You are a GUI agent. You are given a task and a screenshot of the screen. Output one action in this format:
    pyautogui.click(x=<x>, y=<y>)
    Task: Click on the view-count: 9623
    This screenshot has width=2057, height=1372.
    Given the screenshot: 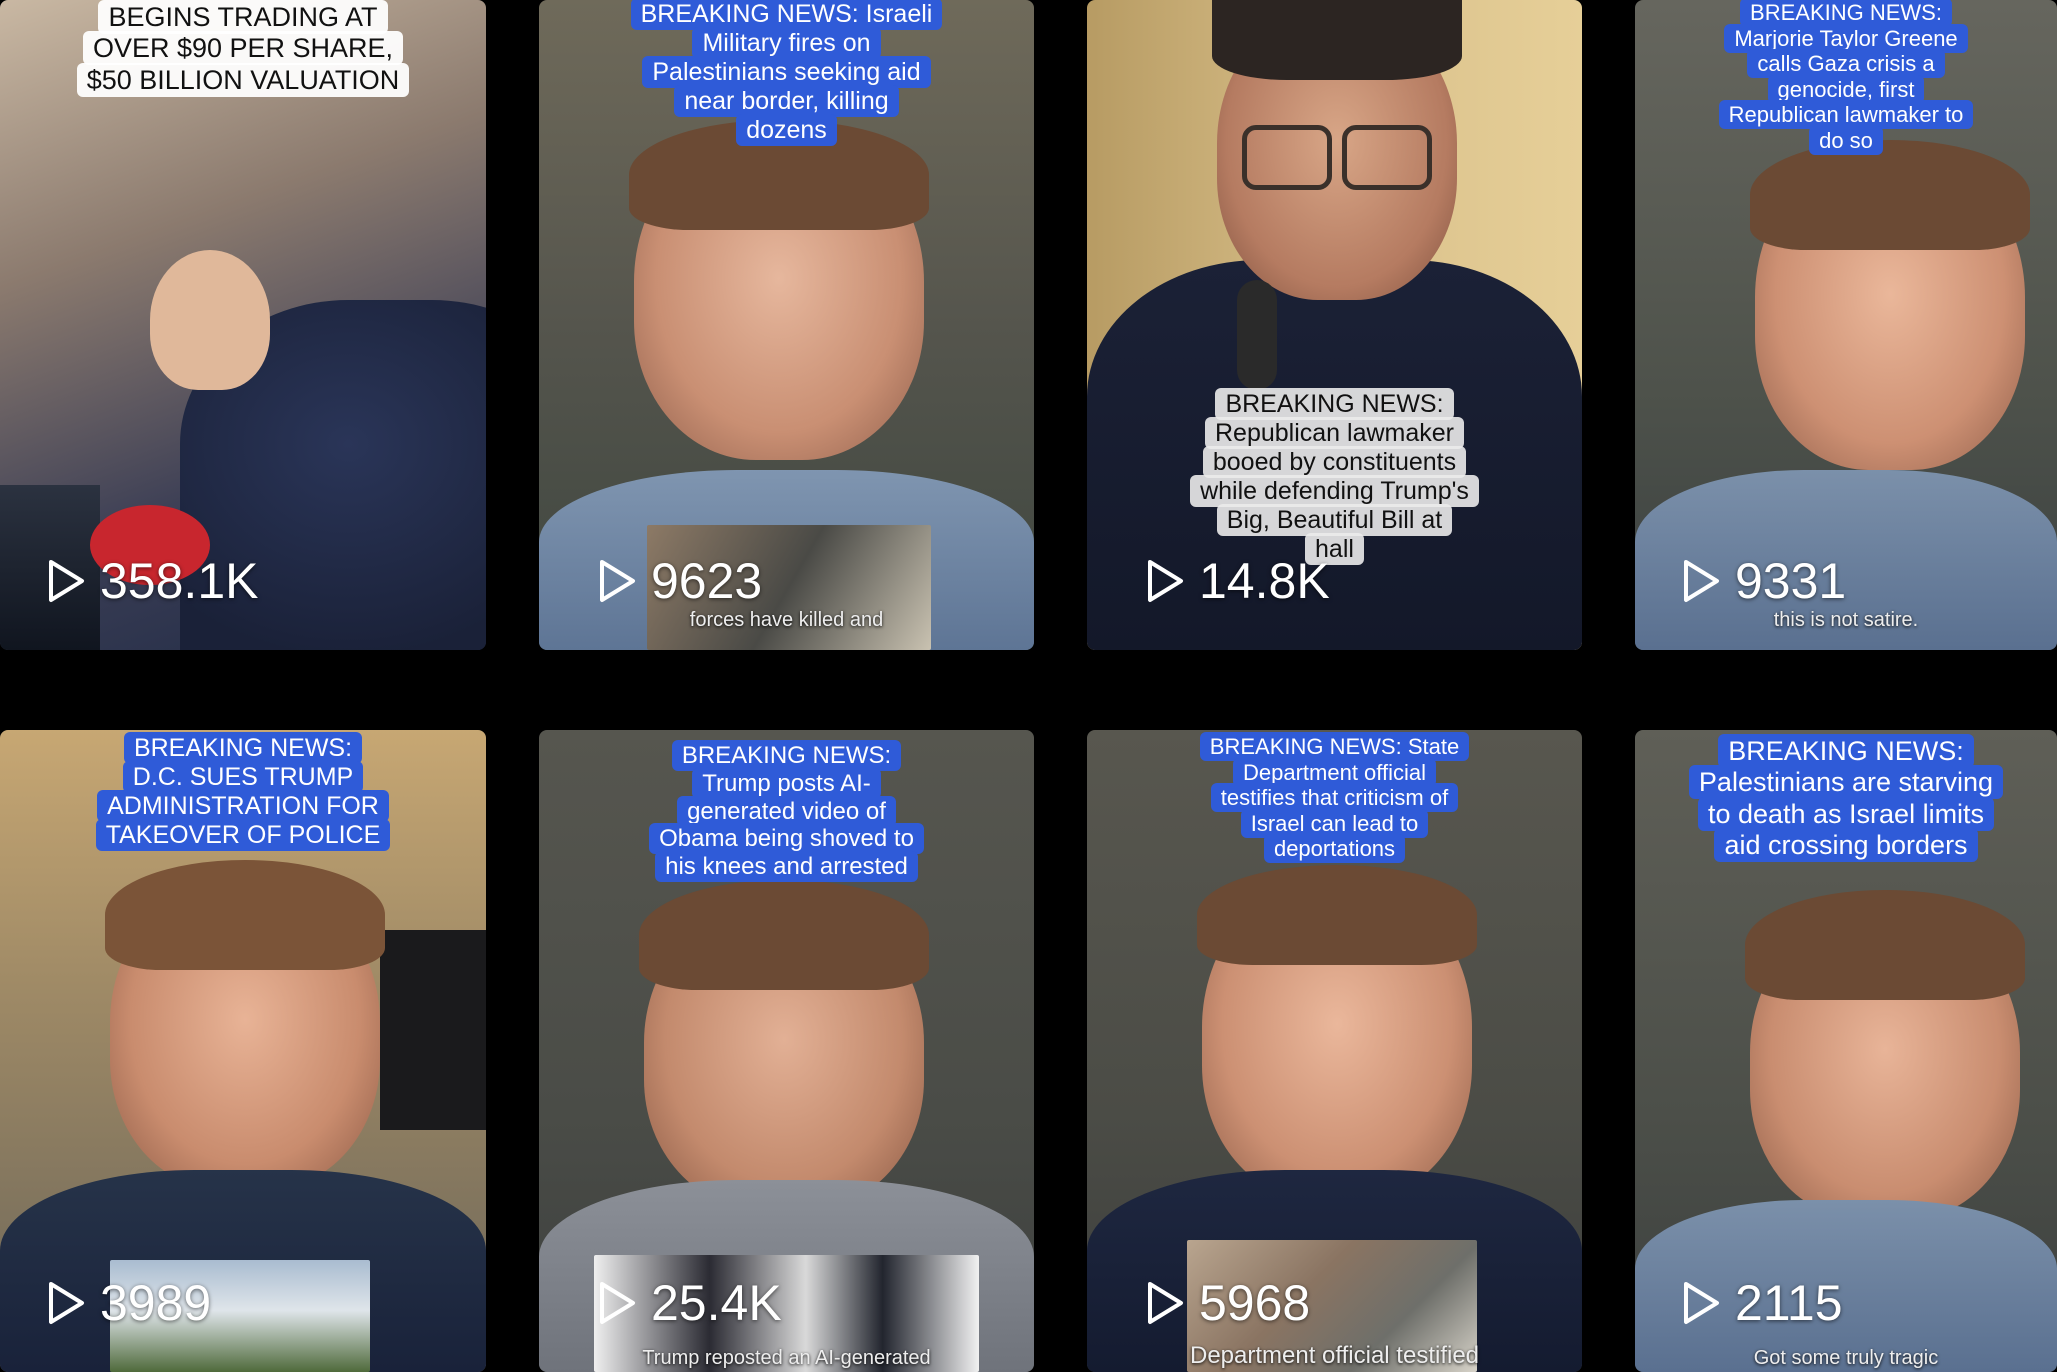 What is the action you would take?
    pyautogui.click(x=677, y=581)
    